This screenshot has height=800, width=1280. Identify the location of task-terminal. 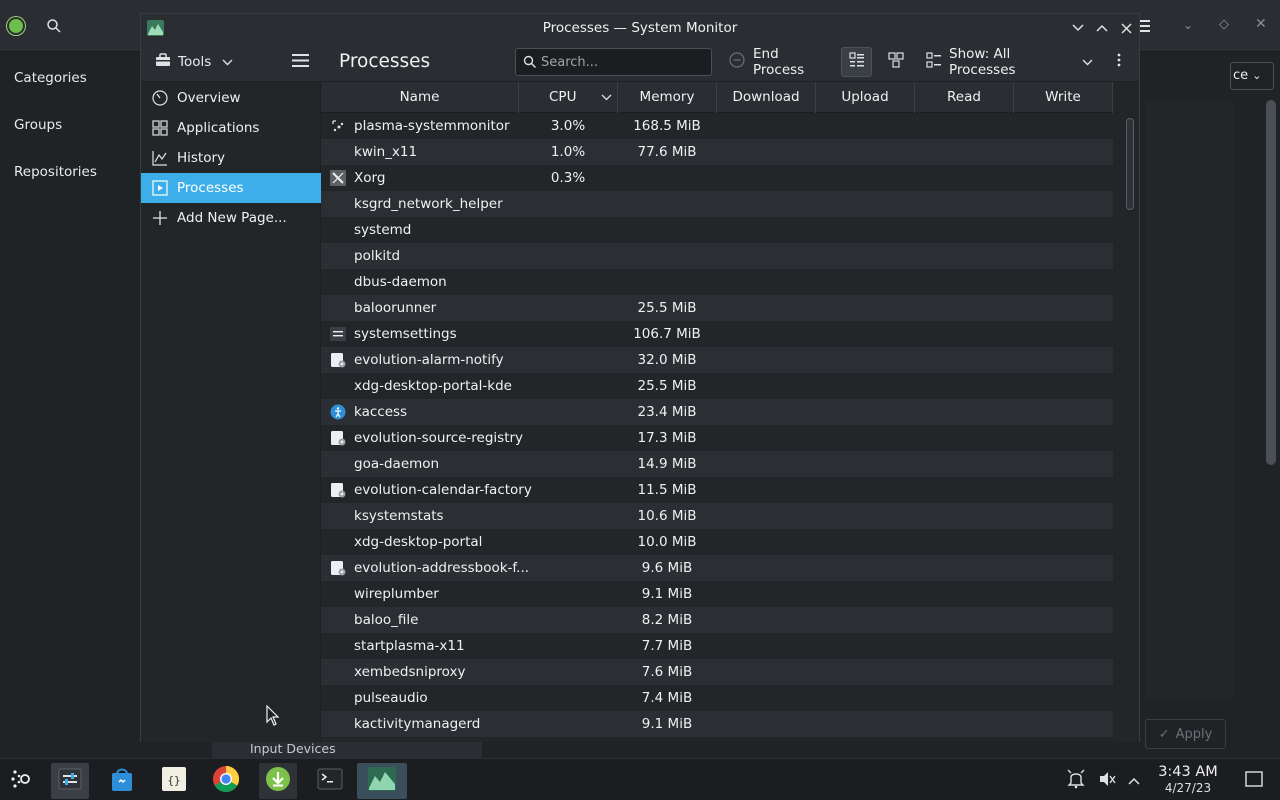
(330, 781).